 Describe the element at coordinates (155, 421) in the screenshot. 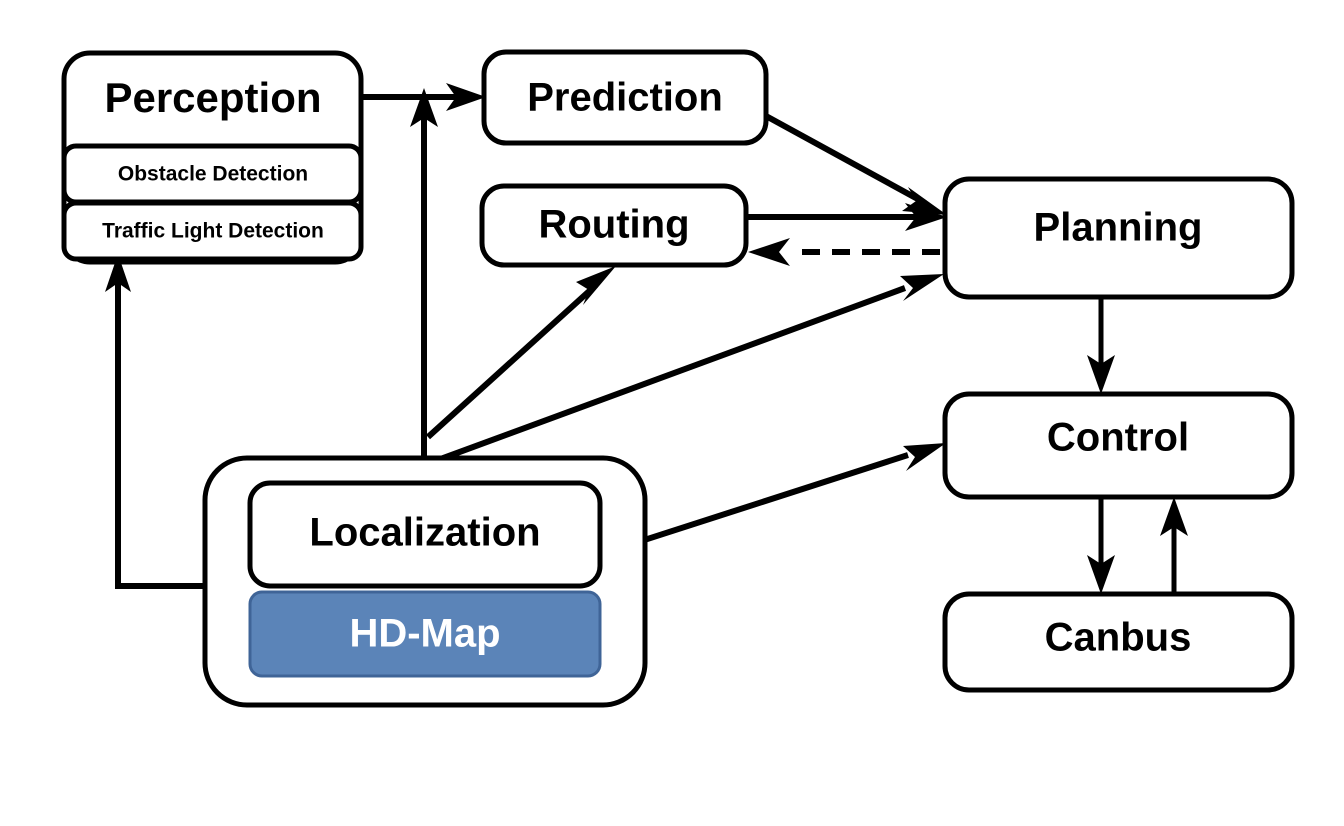

I see `edge-localization-to-perception` at that location.